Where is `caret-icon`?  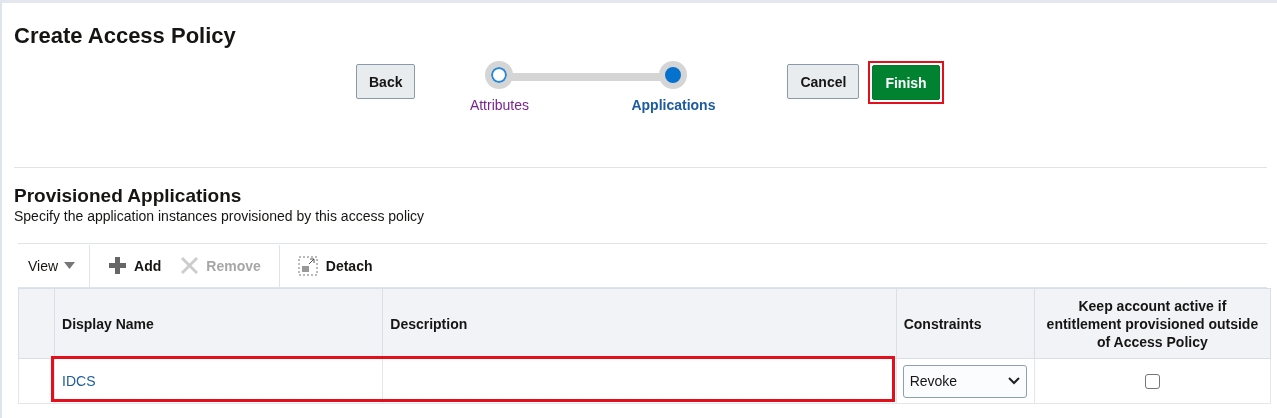
caret-icon is located at coordinates (70, 265).